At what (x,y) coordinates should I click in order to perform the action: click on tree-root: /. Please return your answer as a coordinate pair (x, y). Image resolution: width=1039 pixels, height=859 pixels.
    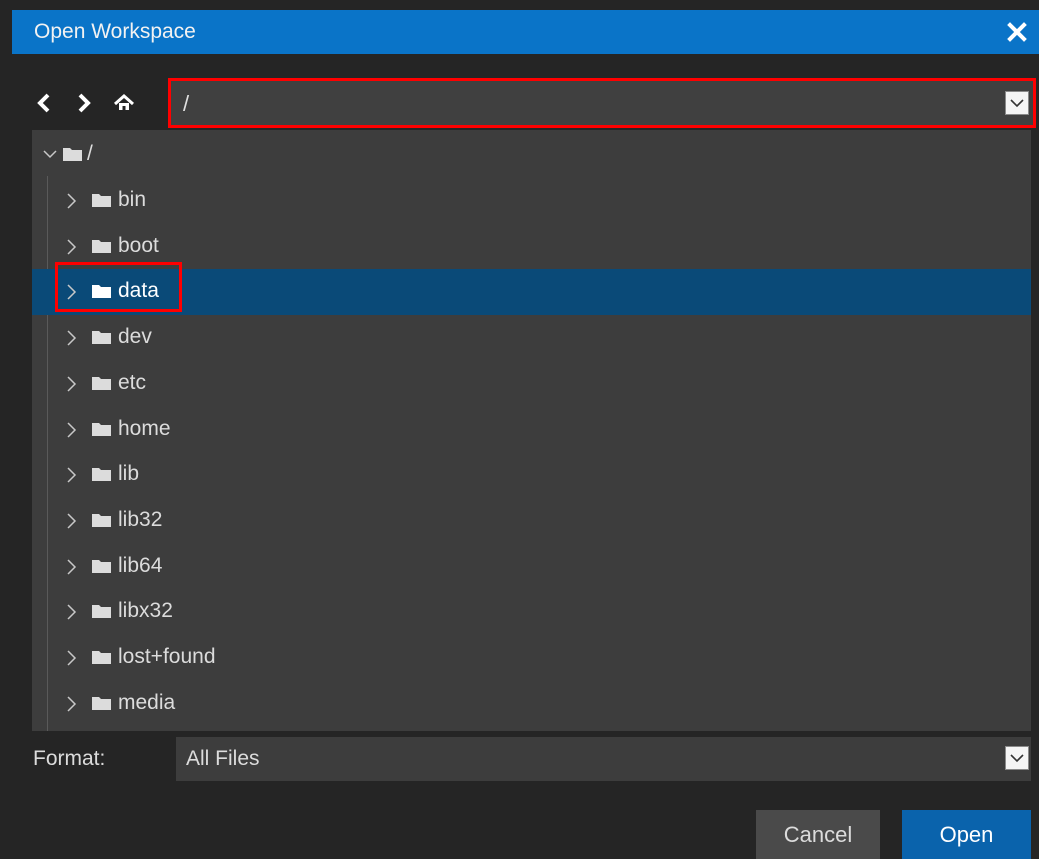
    Looking at the image, I should click on (531, 155).